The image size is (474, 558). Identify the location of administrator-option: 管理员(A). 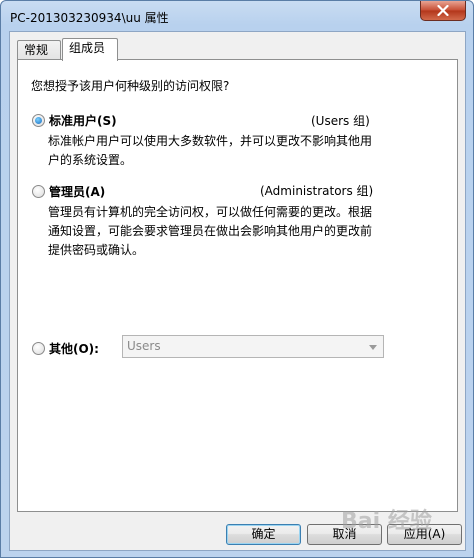
(68, 191).